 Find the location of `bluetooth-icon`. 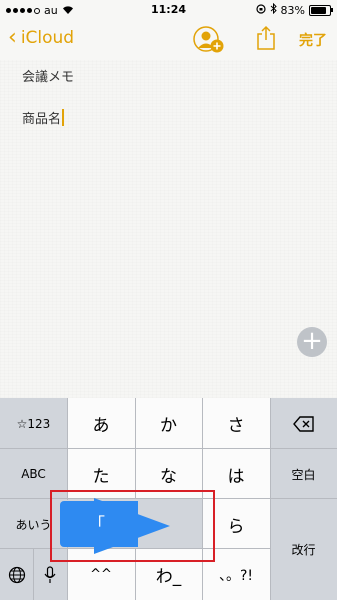

bluetooth-icon is located at coordinates (273, 9).